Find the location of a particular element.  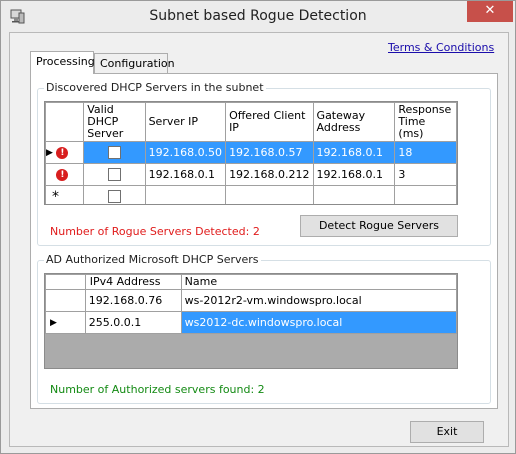

server-ip-cell: 192.168.0.50 is located at coordinates (185, 152).